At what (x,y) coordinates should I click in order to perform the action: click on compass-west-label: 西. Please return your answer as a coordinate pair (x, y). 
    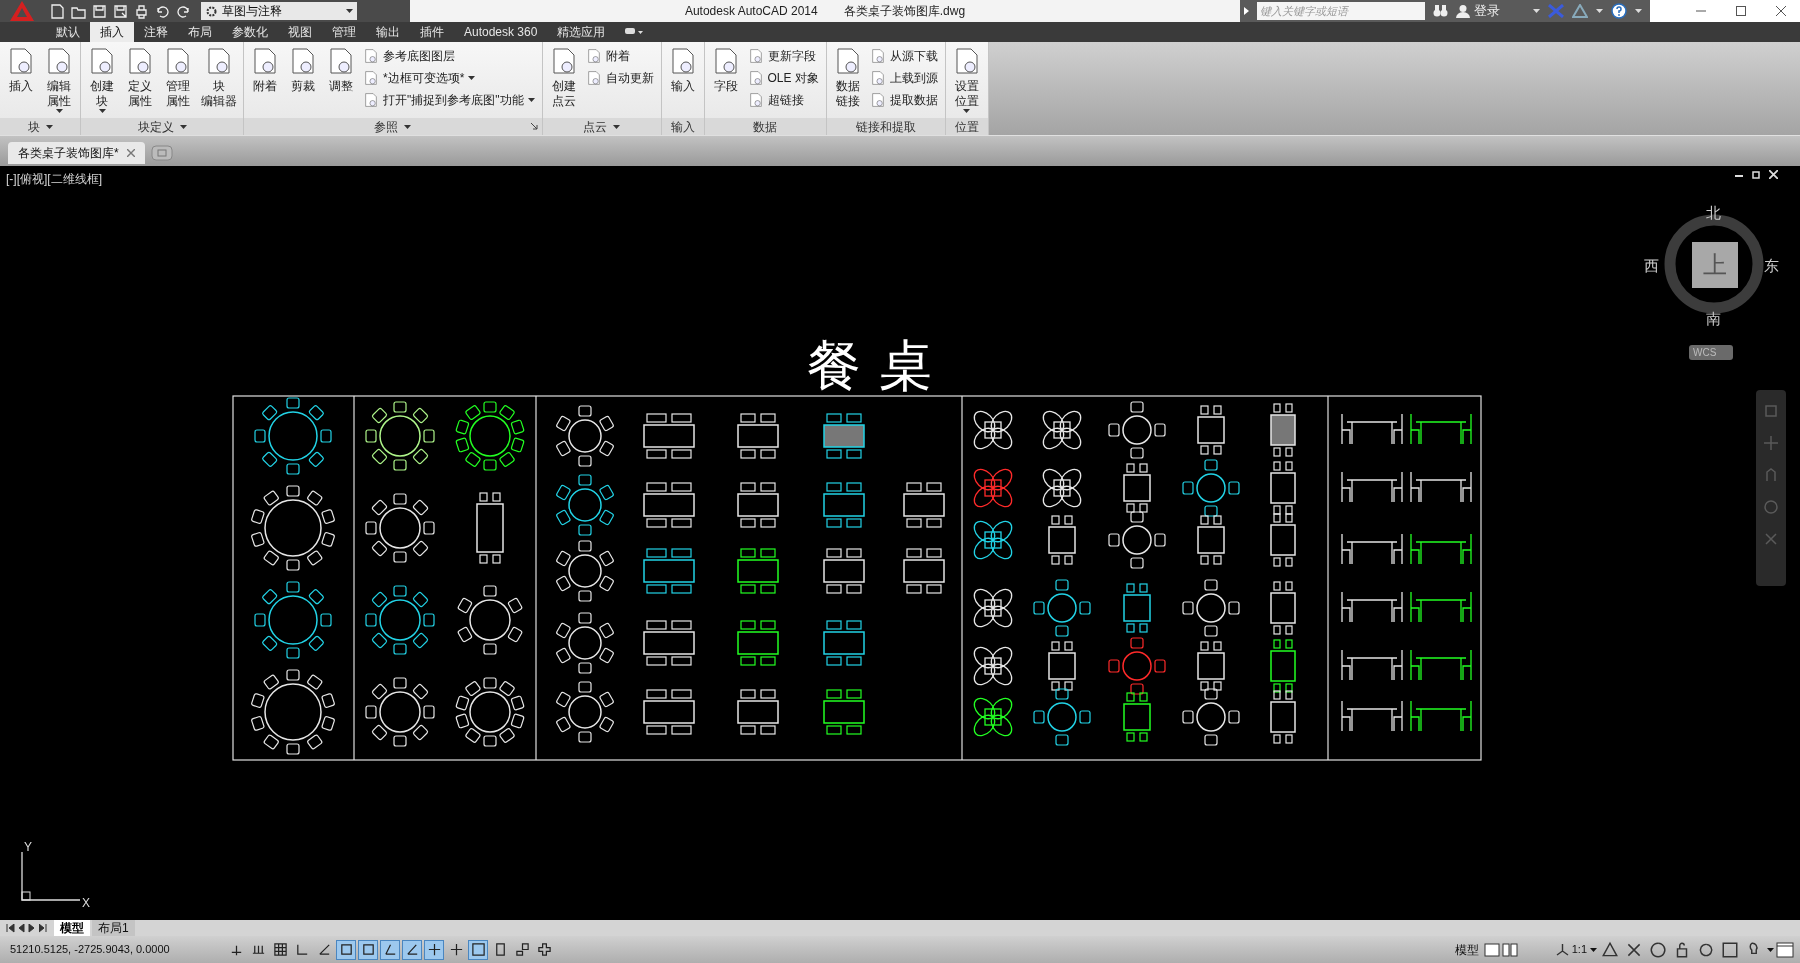
    Looking at the image, I should click on (1651, 266).